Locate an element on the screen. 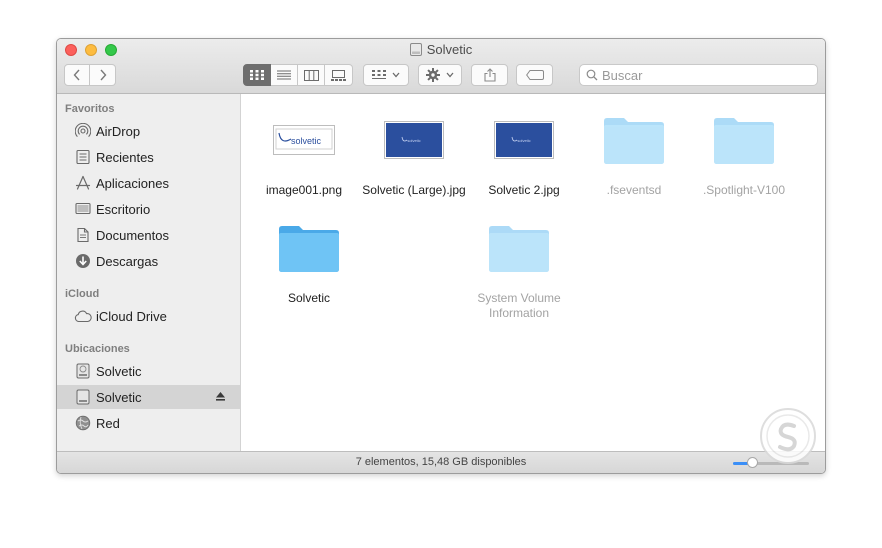 The height and width of the screenshot is (548, 882). sidebar-item-documentos: Documentos is located at coordinates (148, 235).